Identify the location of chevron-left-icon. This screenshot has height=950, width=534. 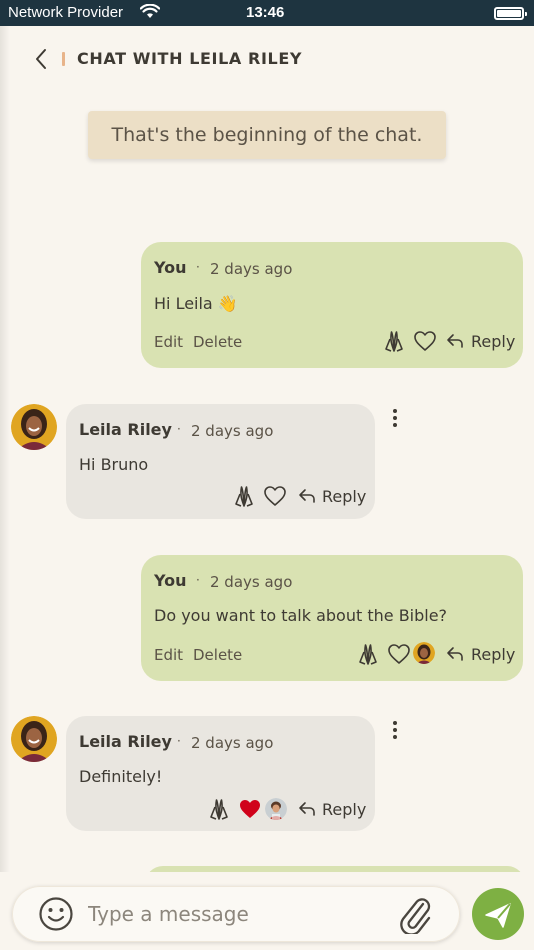
(41, 59).